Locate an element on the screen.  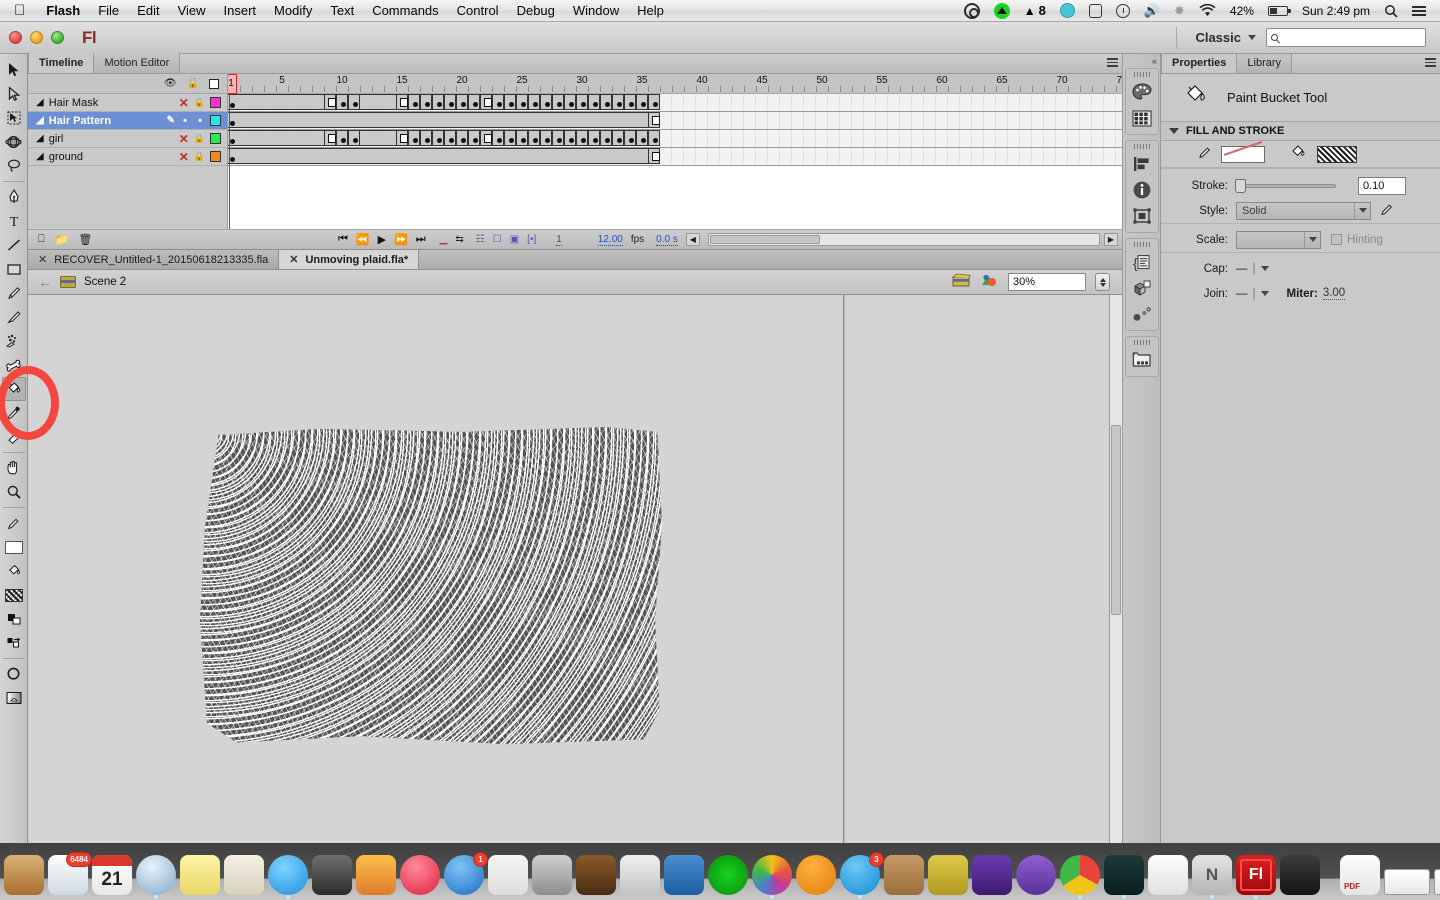
join-value: — is located at coordinates (1242, 294).